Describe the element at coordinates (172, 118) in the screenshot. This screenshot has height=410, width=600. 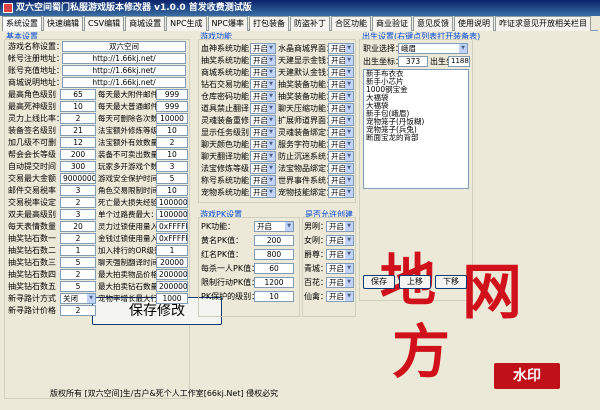
I see `basic-right-input: 10000` at that location.